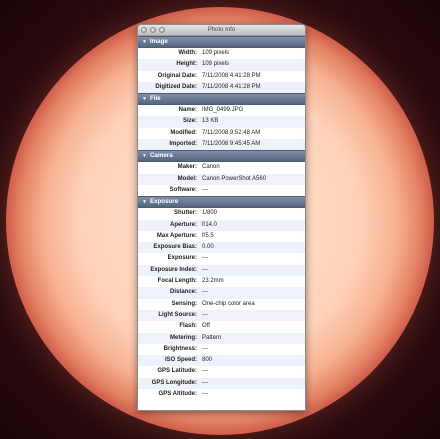 The width and height of the screenshot is (440, 439). I want to click on info-row: Model: Canon PowerShot A560, so click(221, 179).